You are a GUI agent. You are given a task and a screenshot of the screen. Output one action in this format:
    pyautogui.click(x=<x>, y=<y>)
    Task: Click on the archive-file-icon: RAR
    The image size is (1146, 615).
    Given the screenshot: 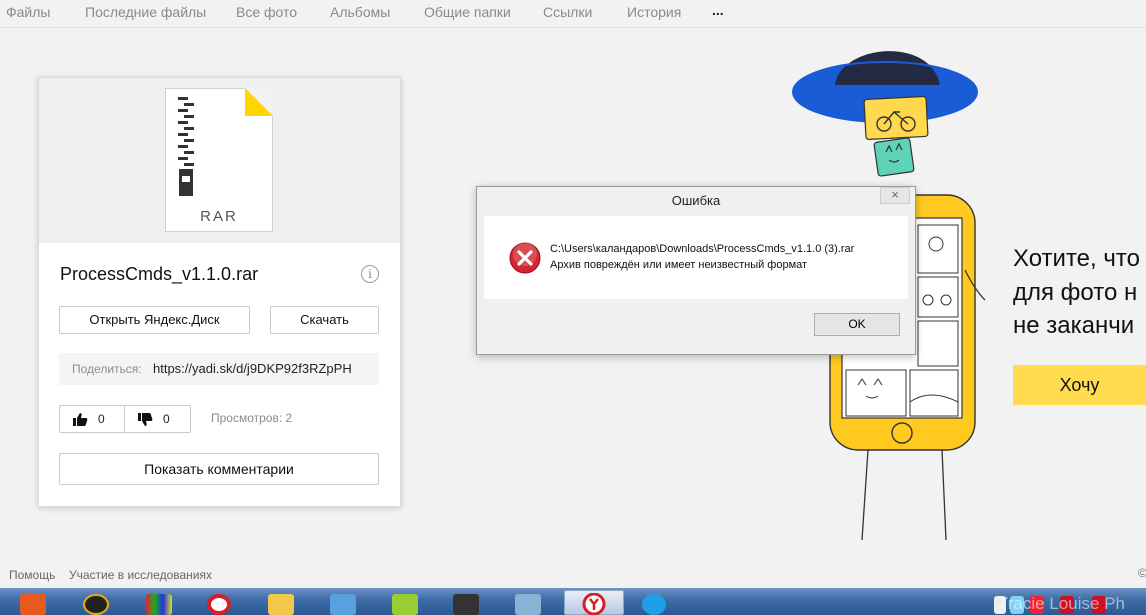 What is the action you would take?
    pyautogui.click(x=219, y=160)
    